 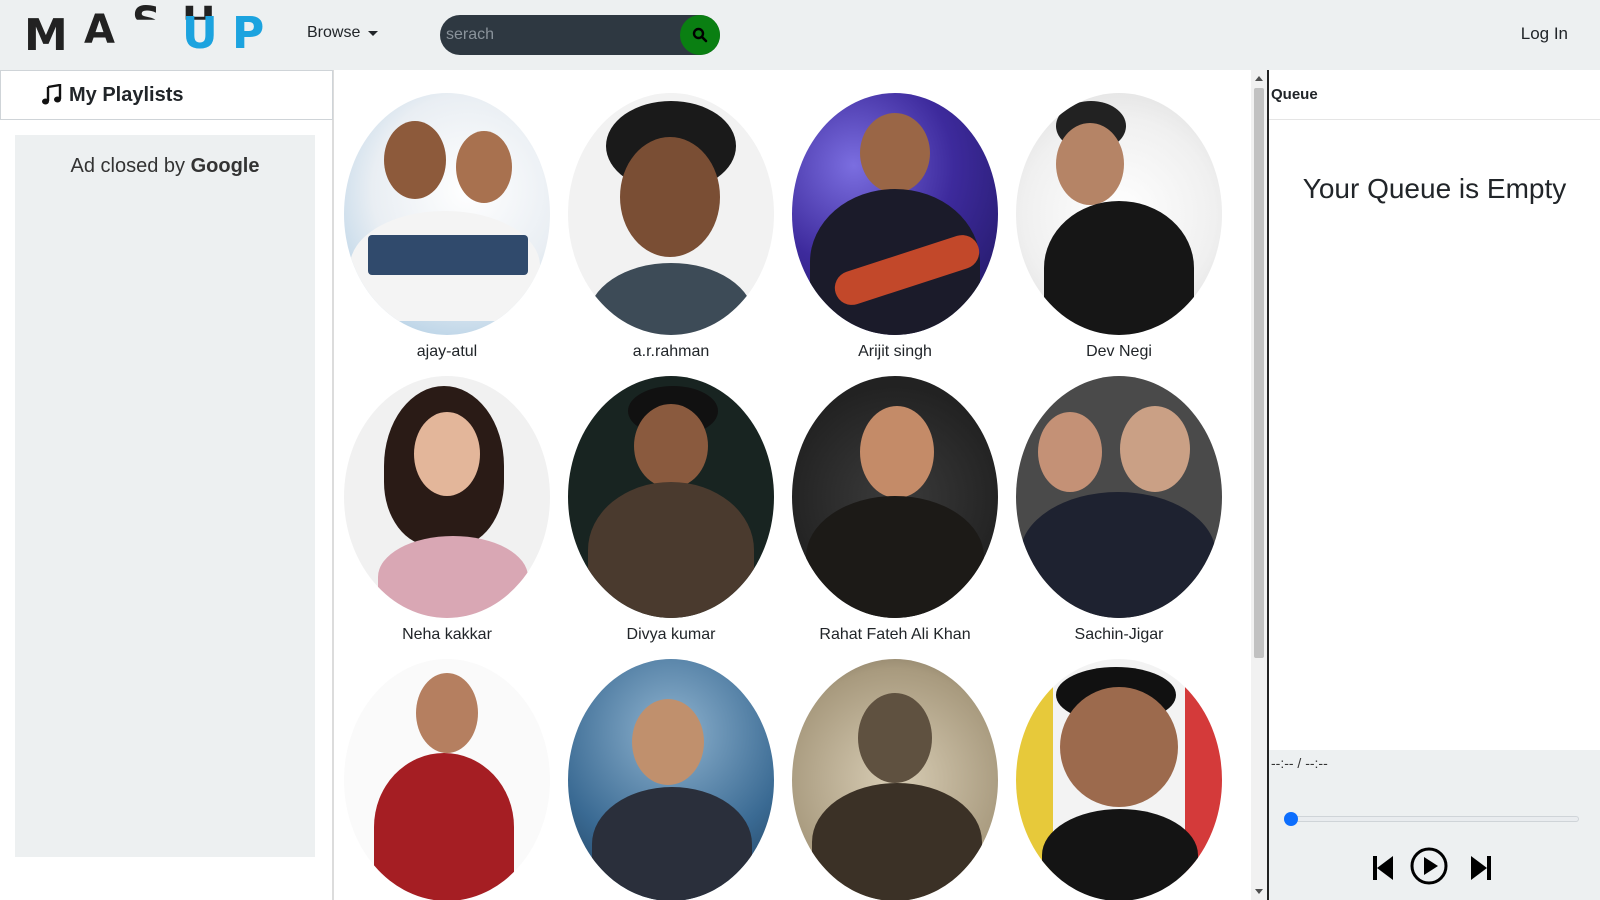 I want to click on artist-name: Rahat Fateh Ali Khan, so click(x=895, y=634).